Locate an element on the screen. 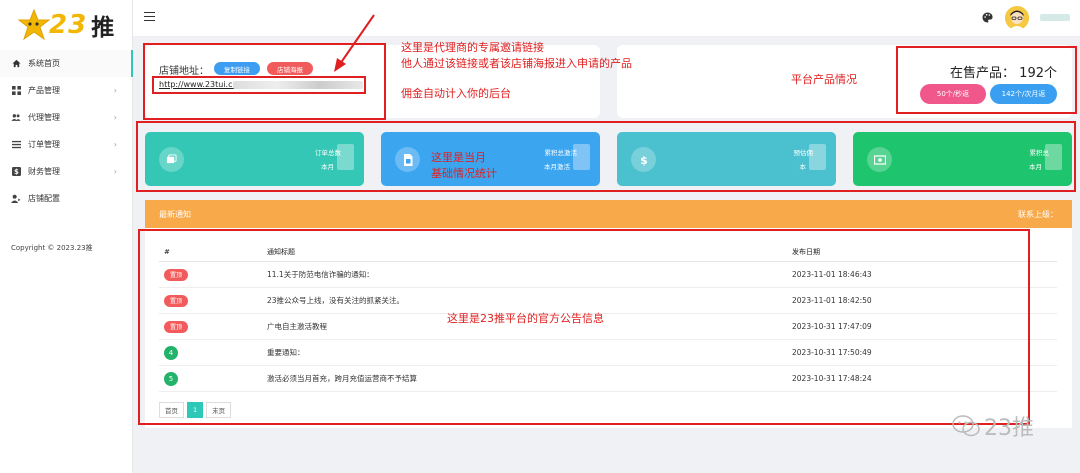 Image resolution: width=1080 pixels, height=473 pixels. top-header is located at coordinates (606, 18).